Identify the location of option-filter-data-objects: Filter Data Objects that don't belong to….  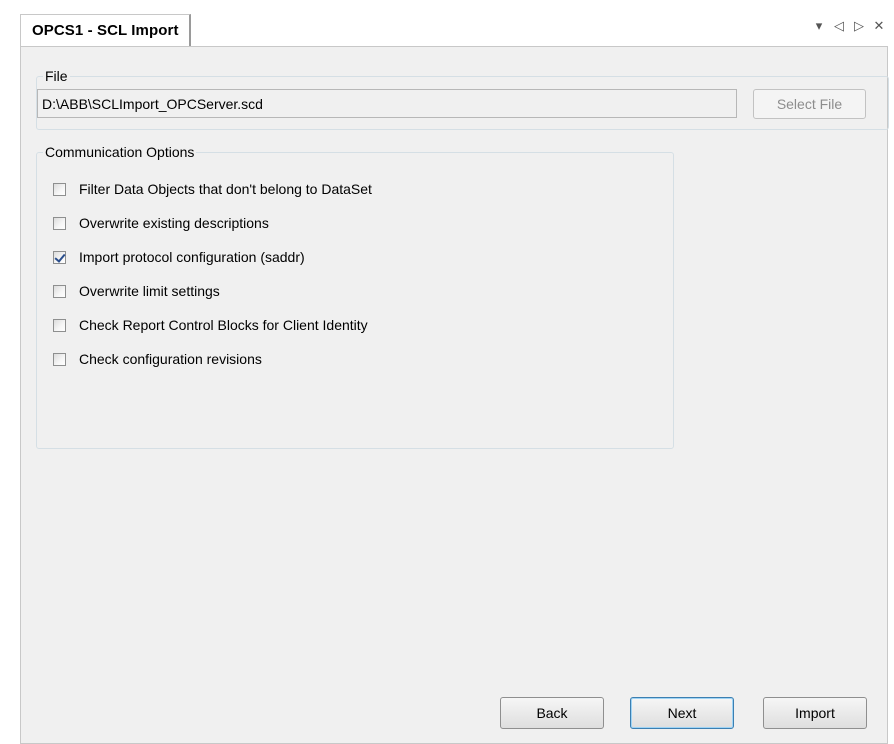
(212, 189).